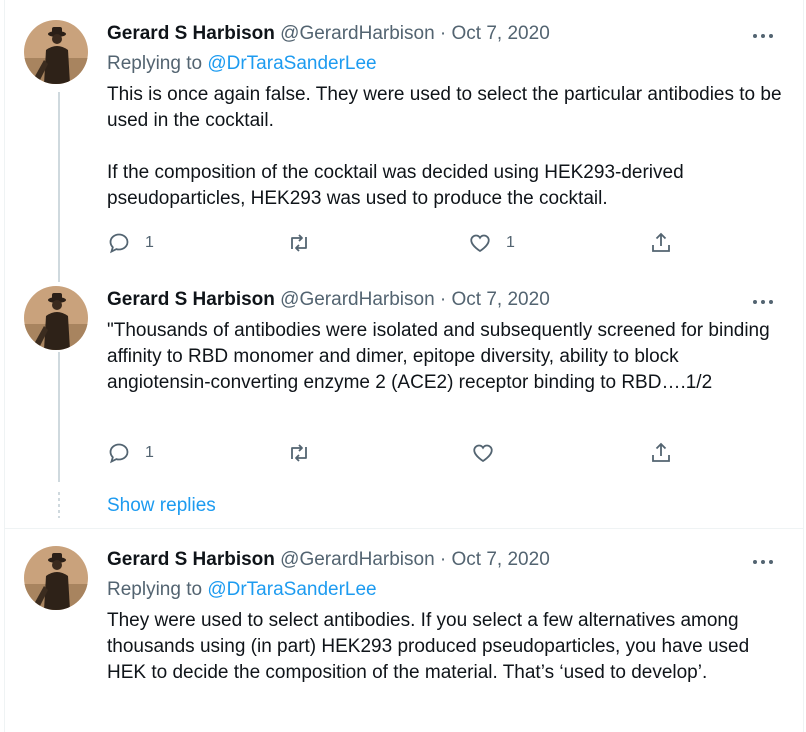 The image size is (806, 732). I want to click on tweet-actions: 1, so click(397, 453).